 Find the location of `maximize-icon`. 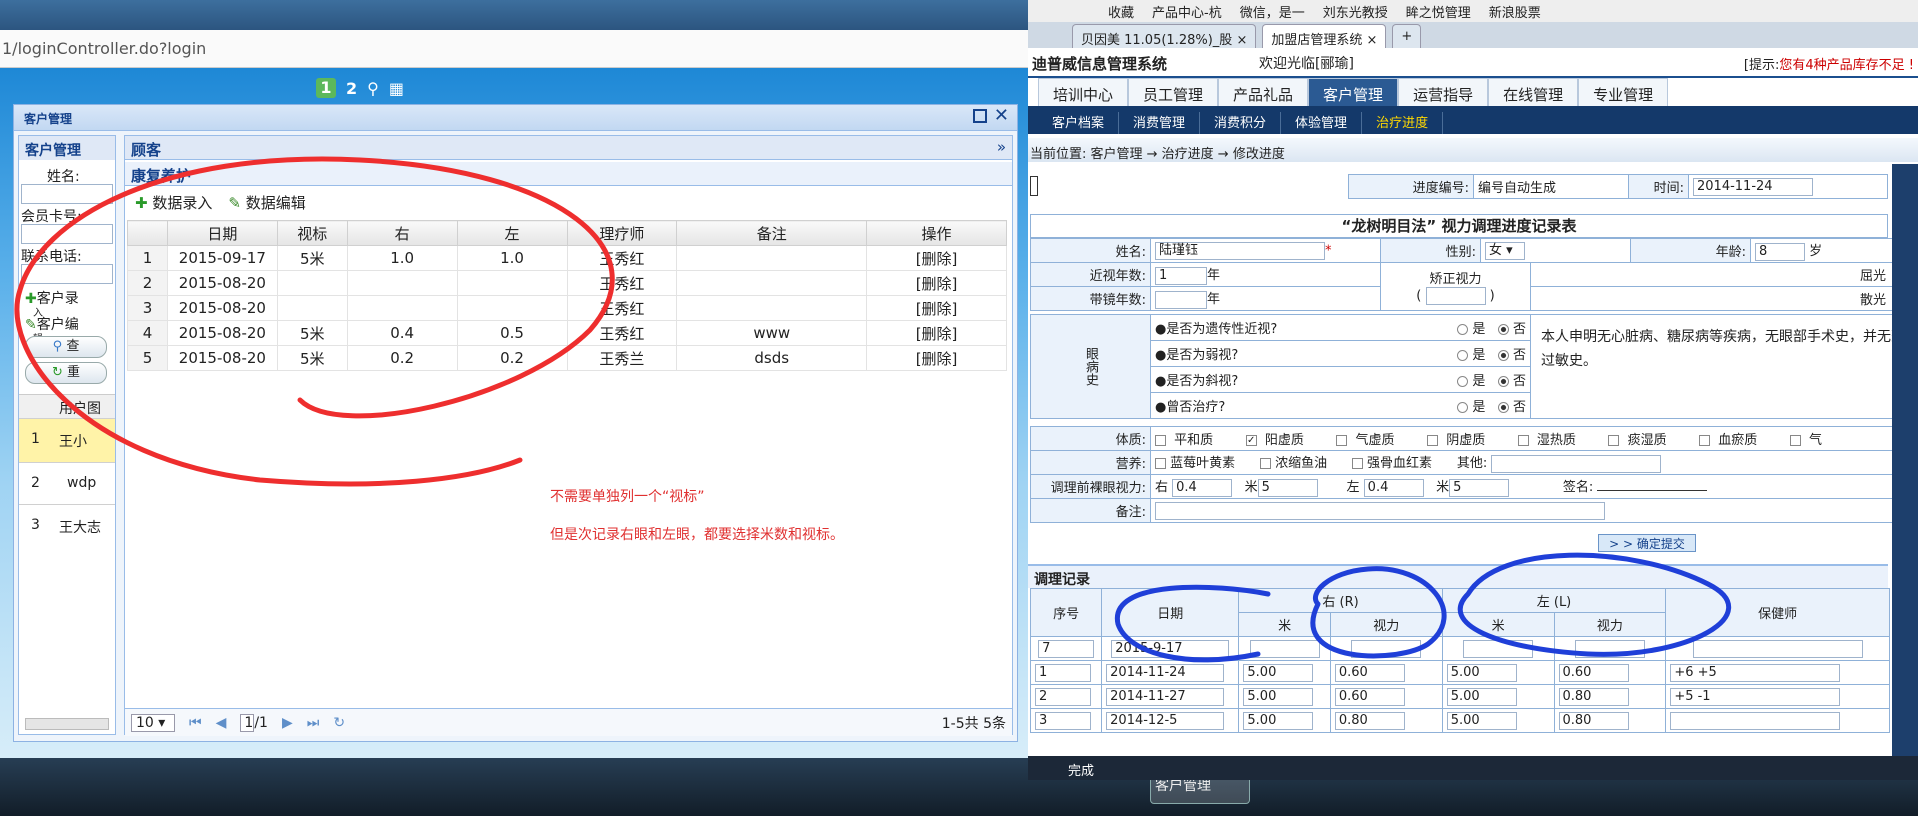

maximize-icon is located at coordinates (980, 116).